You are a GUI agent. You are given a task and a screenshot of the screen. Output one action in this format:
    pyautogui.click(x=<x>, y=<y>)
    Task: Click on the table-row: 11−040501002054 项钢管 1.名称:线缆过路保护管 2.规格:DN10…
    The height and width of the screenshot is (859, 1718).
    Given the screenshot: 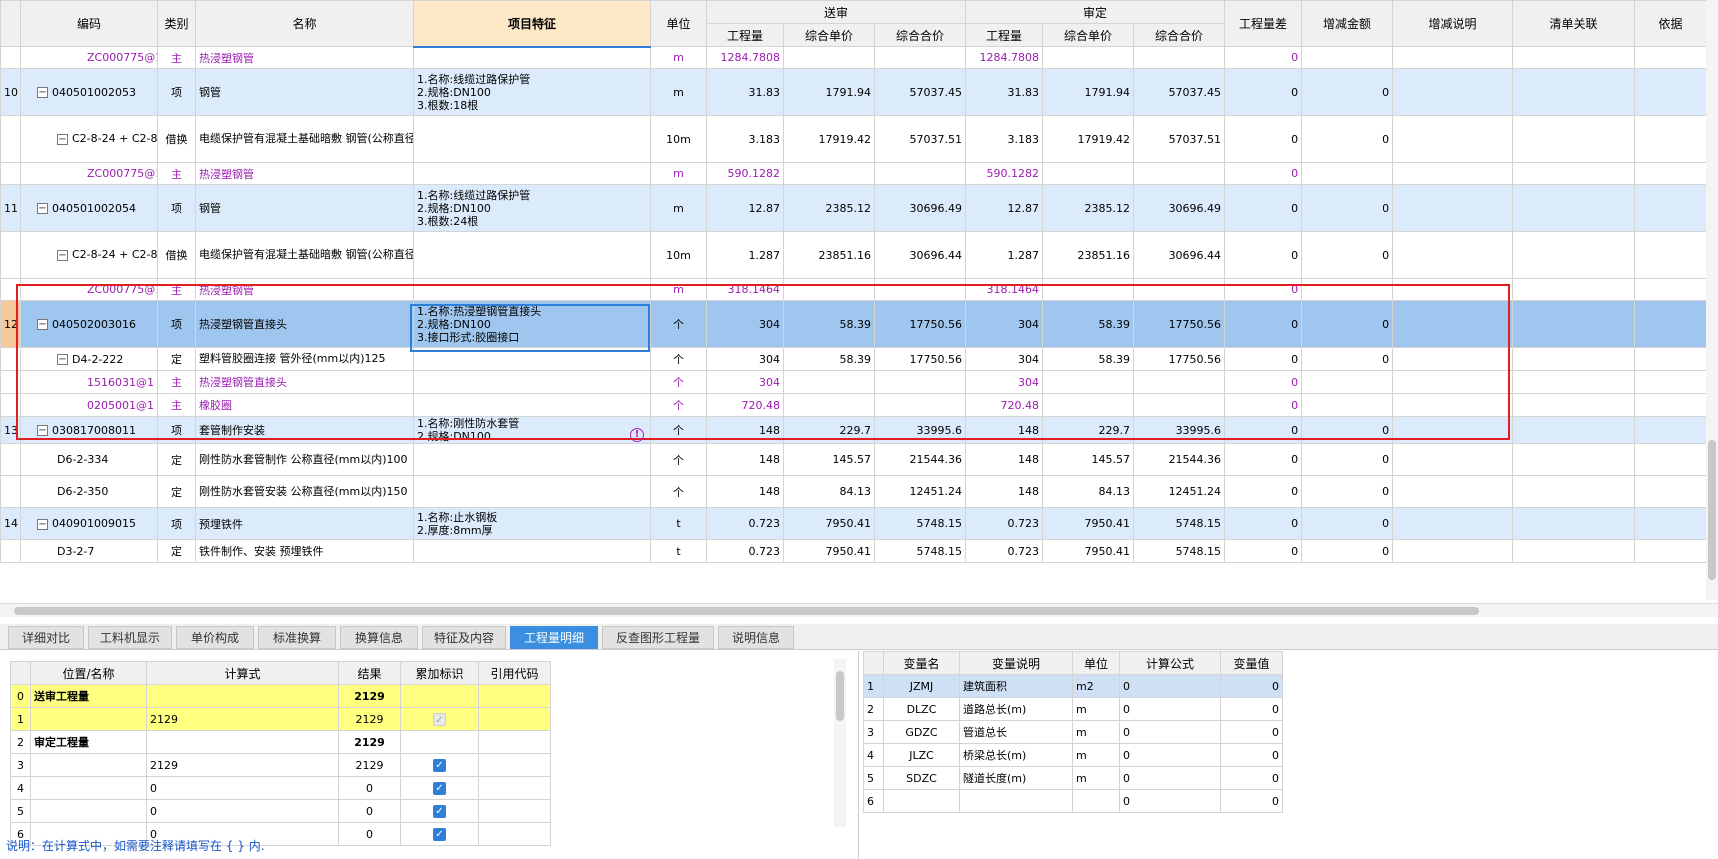 What is the action you would take?
    pyautogui.click(x=854, y=208)
    